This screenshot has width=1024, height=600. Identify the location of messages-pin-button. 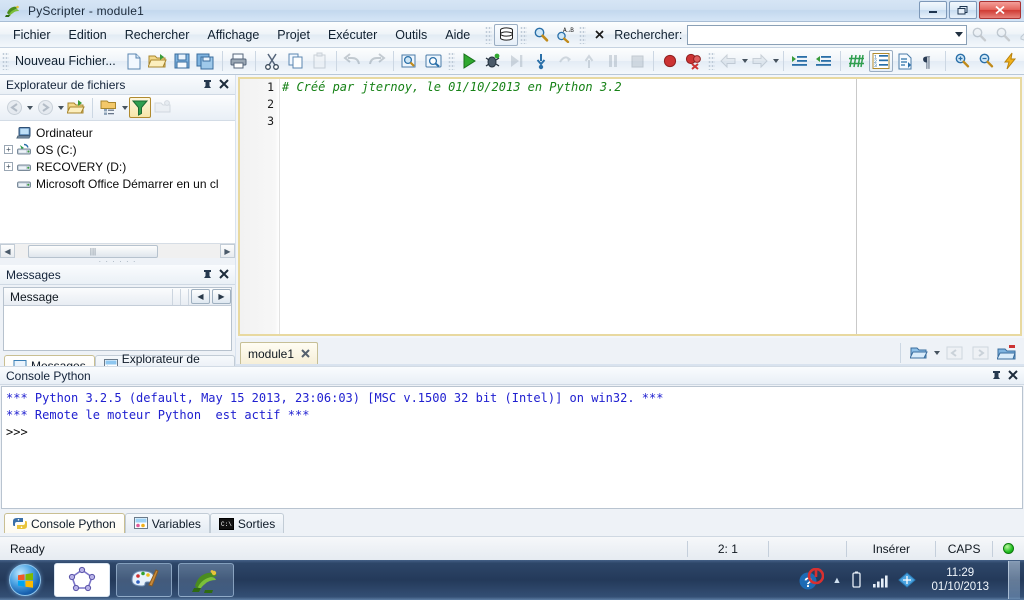
(207, 274).